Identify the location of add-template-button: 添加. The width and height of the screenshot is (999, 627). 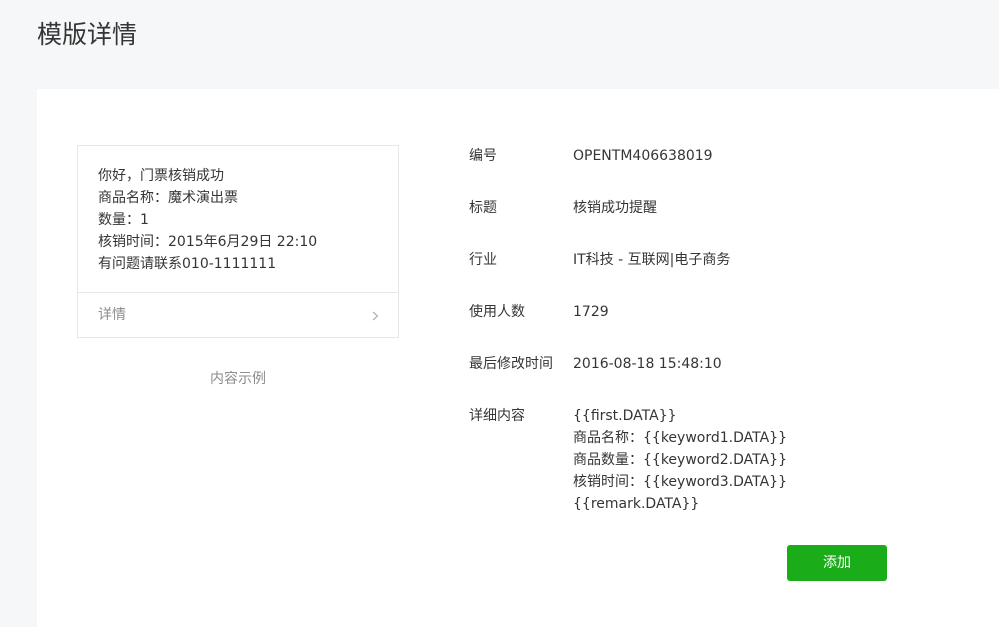
(837, 563).